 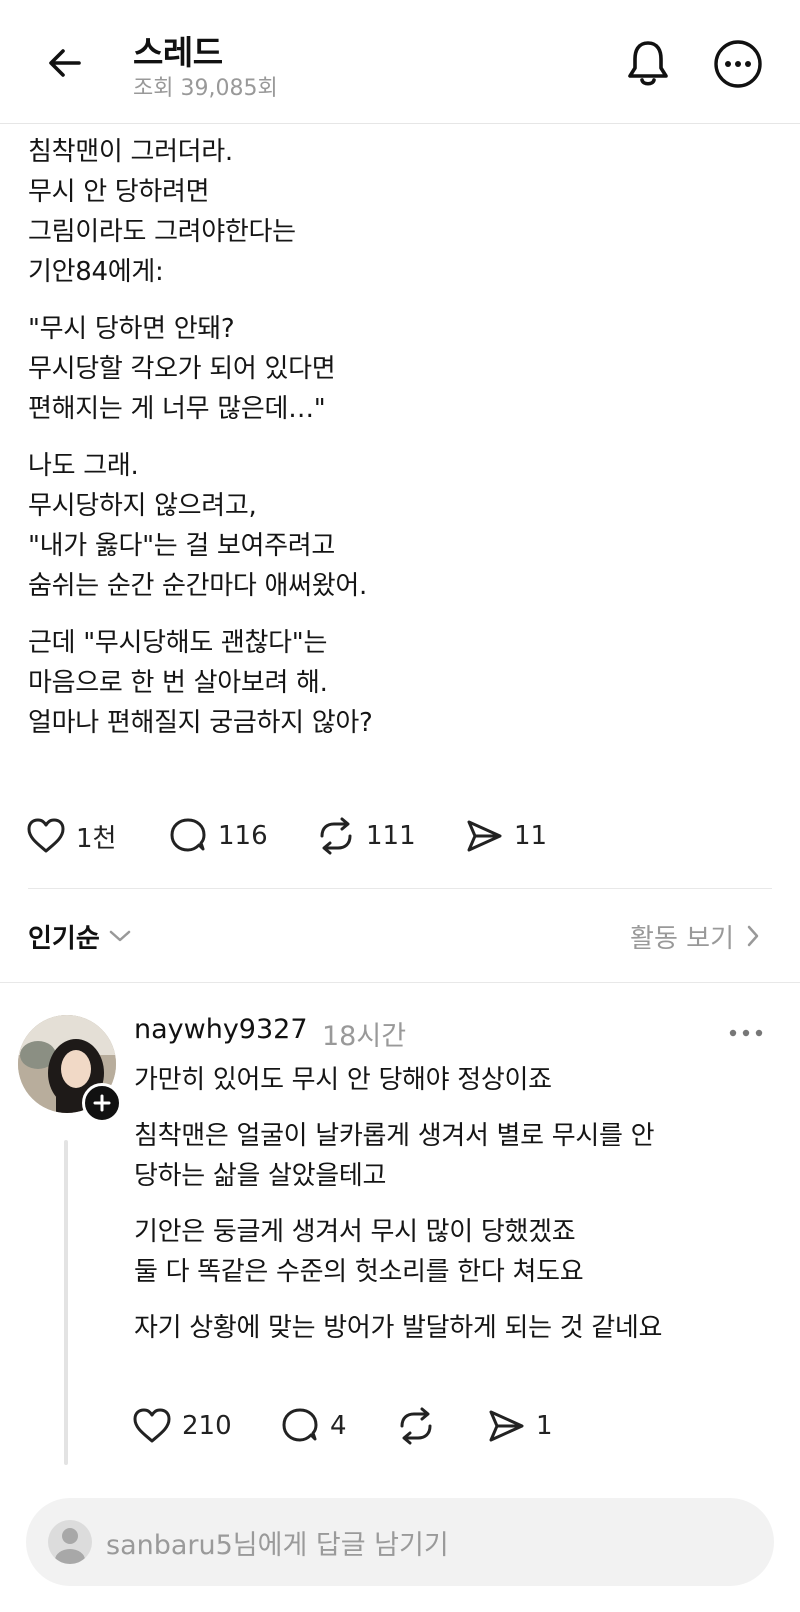 What do you see at coordinates (83, 466) in the screenshot?
I see `post-line: 나도 그래.` at bounding box center [83, 466].